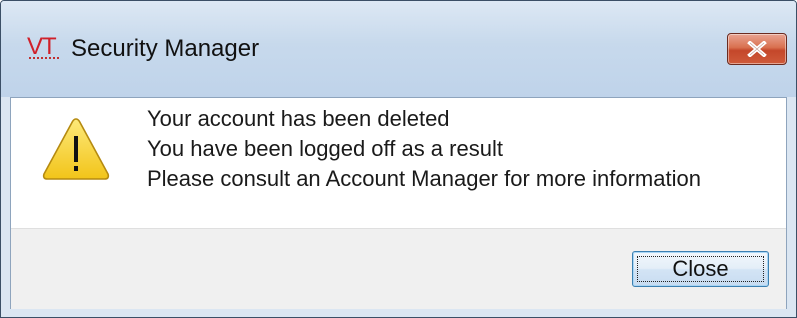 Image resolution: width=797 pixels, height=318 pixels. Describe the element at coordinates (76, 149) in the screenshot. I see `warning-icon` at that location.